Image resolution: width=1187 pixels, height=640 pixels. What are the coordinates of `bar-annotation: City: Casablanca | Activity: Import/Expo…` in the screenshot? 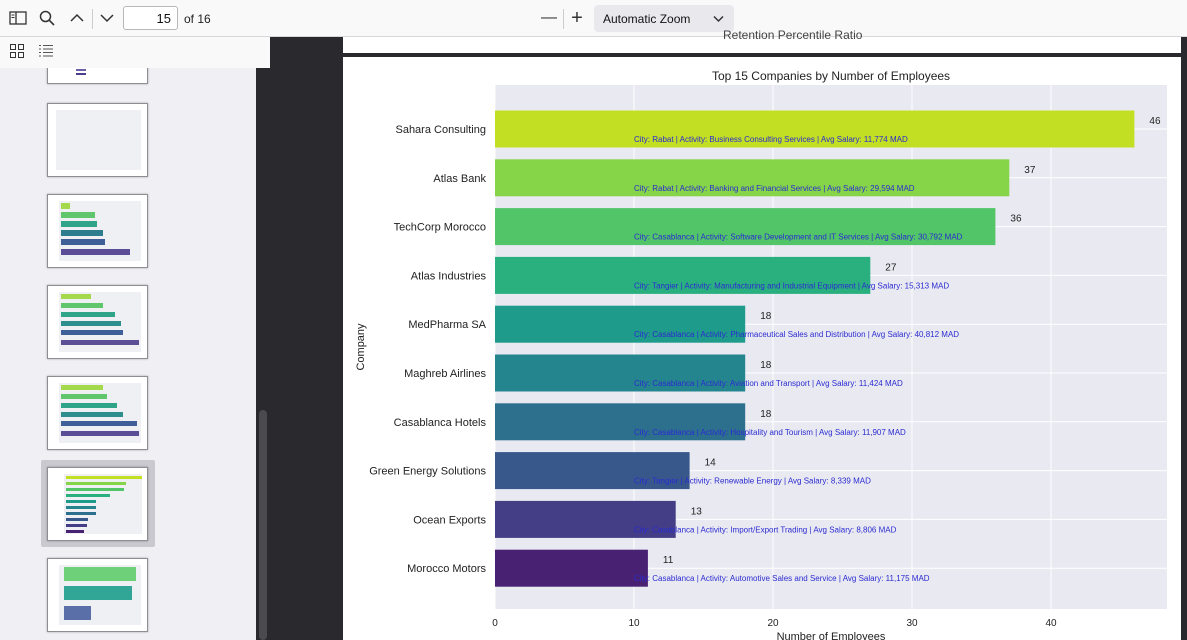 It's located at (765, 529).